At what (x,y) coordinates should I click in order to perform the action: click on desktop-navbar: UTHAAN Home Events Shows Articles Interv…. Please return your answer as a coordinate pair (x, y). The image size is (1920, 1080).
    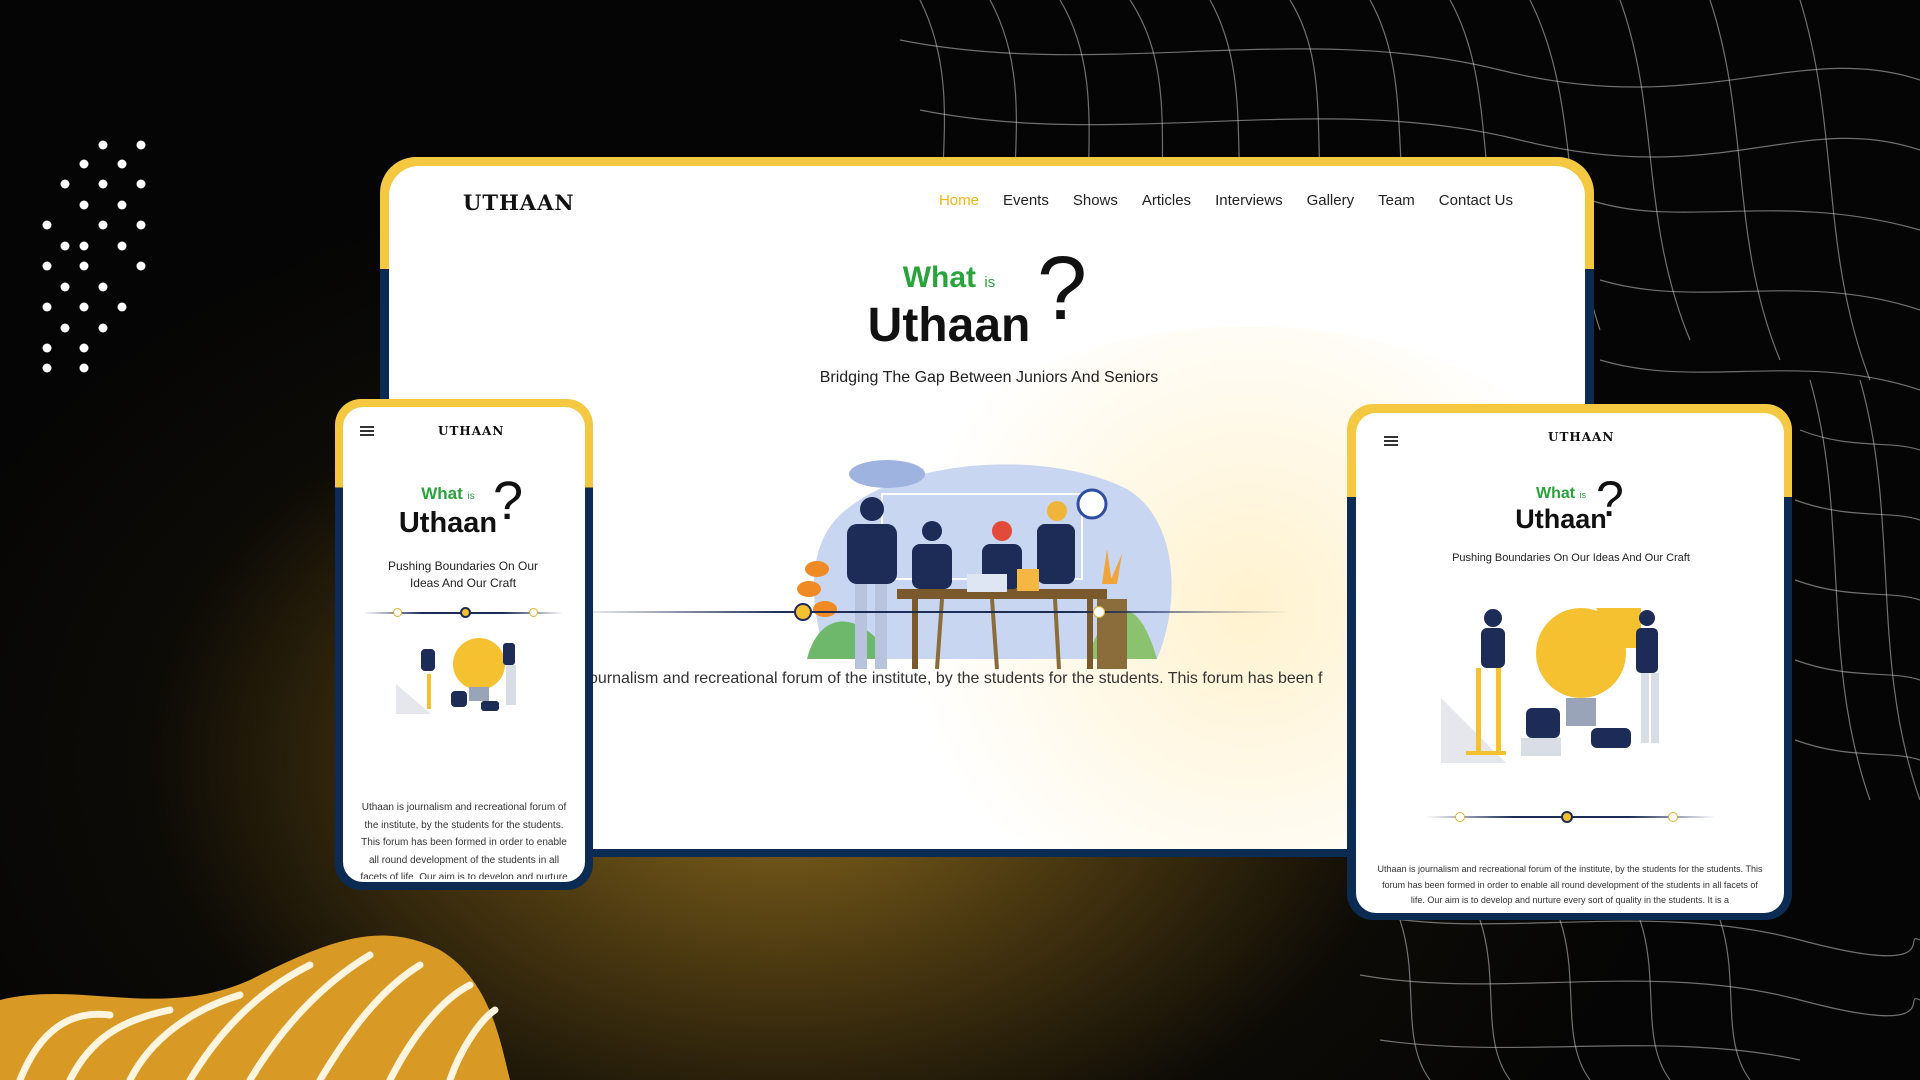
    Looking at the image, I should click on (987, 202).